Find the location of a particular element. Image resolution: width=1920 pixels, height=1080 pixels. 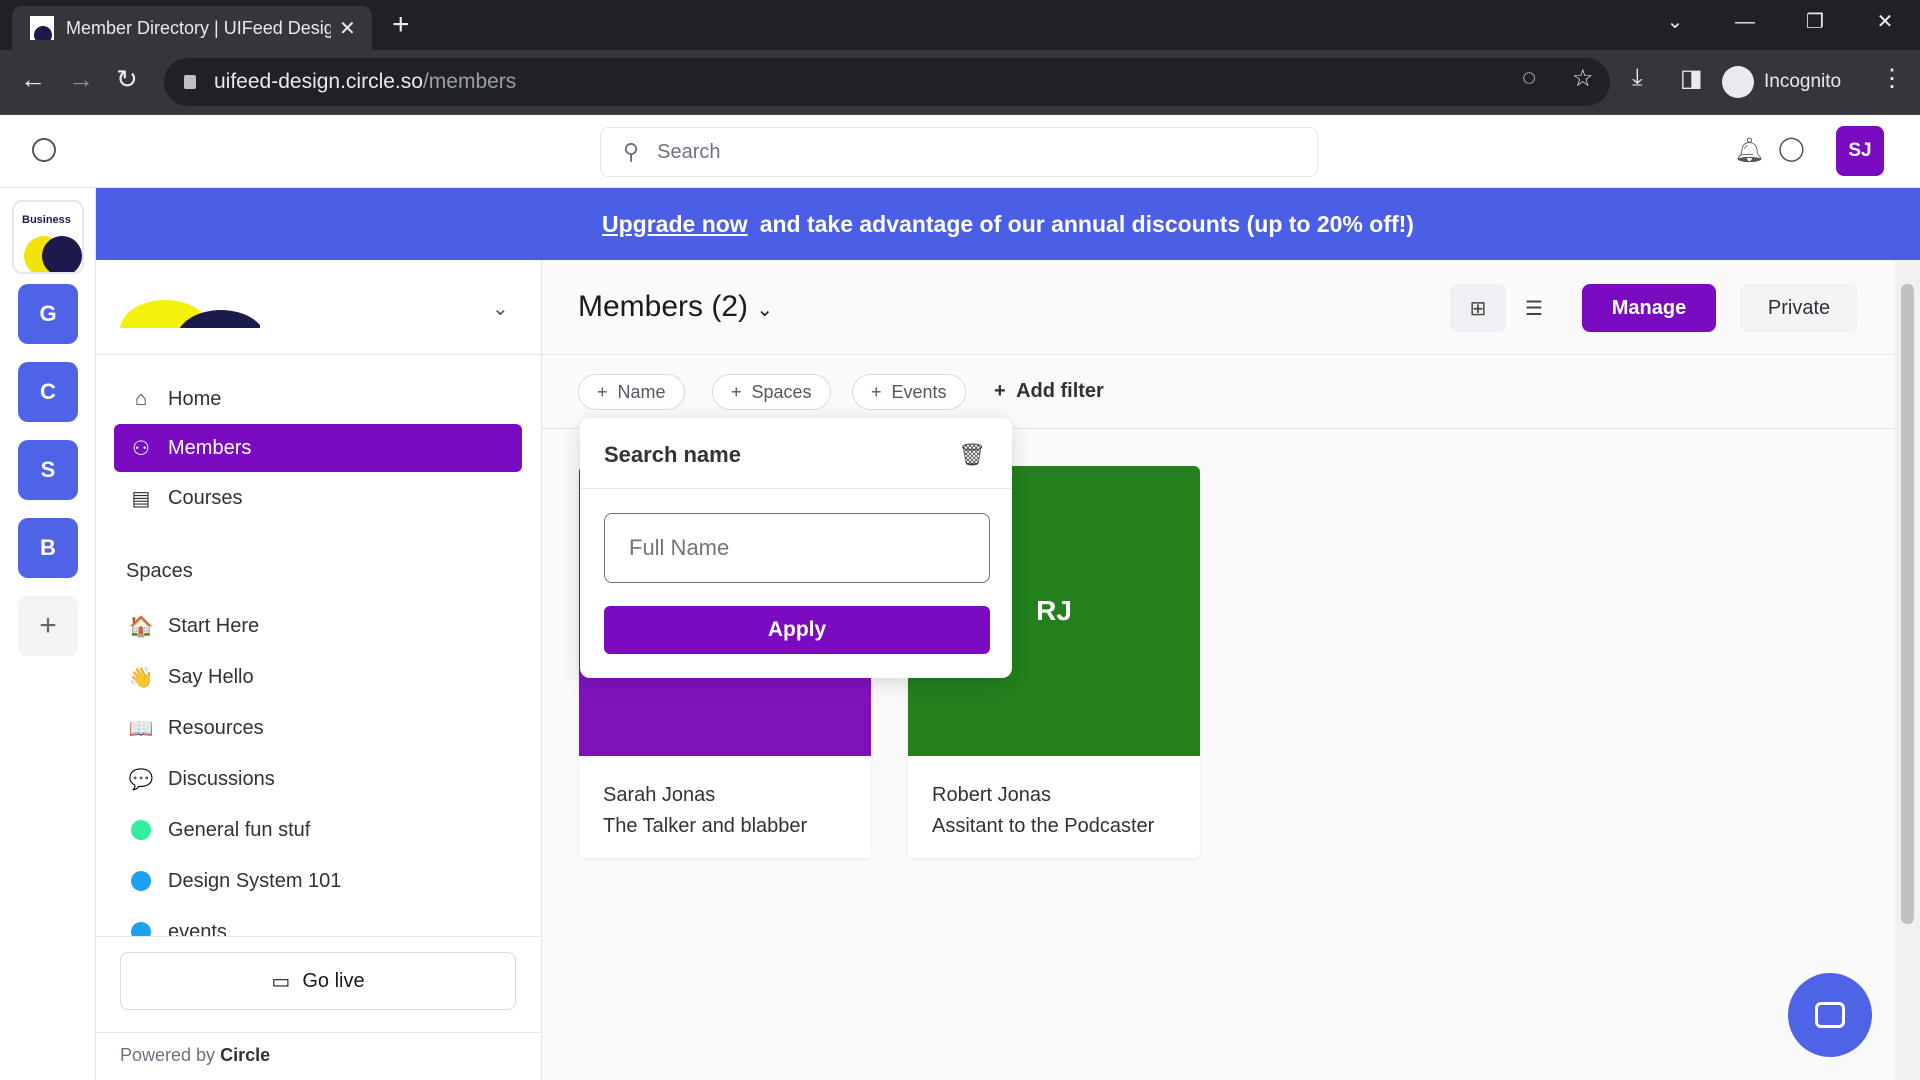

powered-by: Powered by Circle is located at coordinates (195, 1055).